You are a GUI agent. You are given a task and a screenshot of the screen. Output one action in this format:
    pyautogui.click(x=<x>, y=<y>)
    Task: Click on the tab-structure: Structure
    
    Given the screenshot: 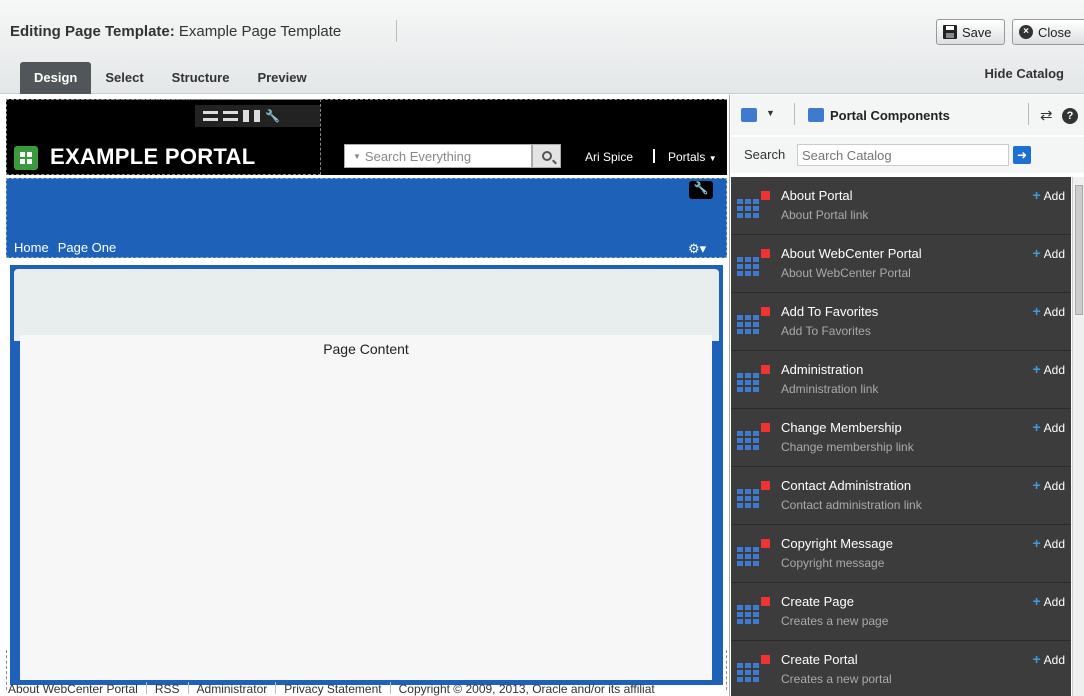 What is the action you would take?
    pyautogui.click(x=201, y=78)
    